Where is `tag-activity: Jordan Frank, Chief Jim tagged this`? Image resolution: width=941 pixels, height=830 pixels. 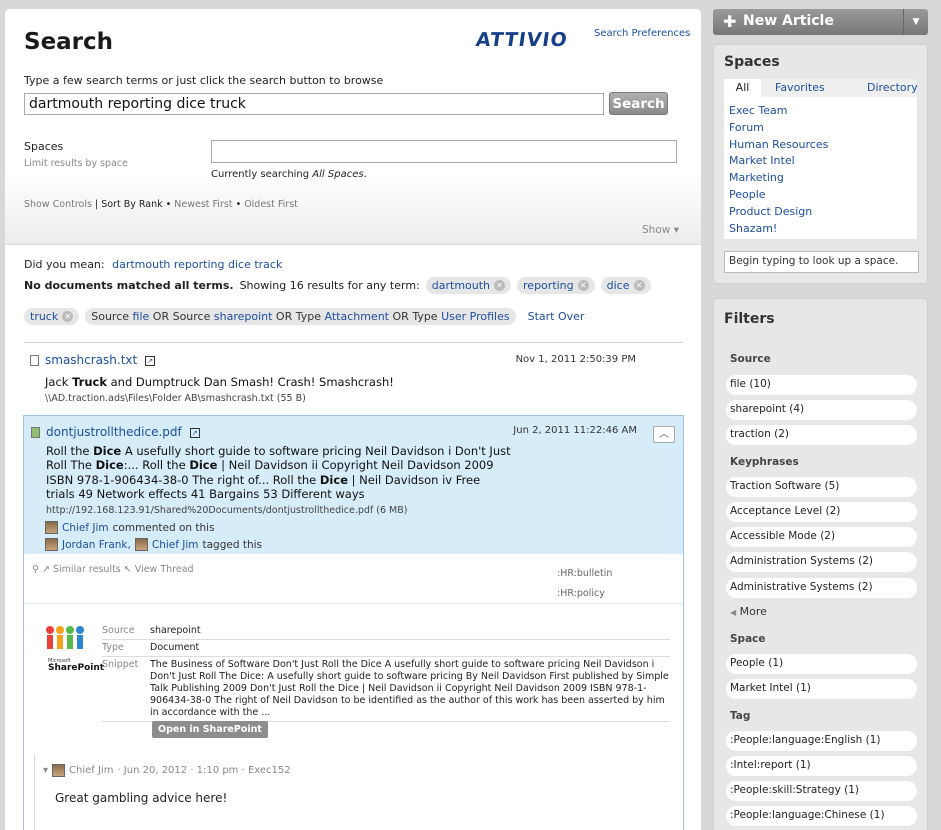
tag-activity: Jordan Frank, Chief Jim tagged this is located at coordinates (153, 544).